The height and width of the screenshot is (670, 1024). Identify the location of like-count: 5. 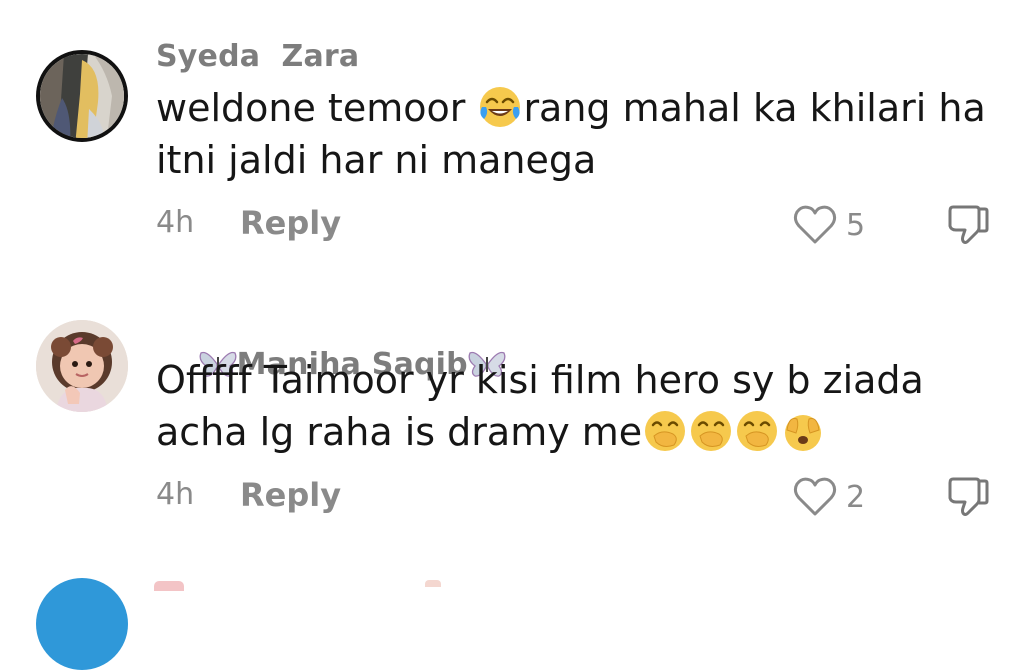
(856, 225).